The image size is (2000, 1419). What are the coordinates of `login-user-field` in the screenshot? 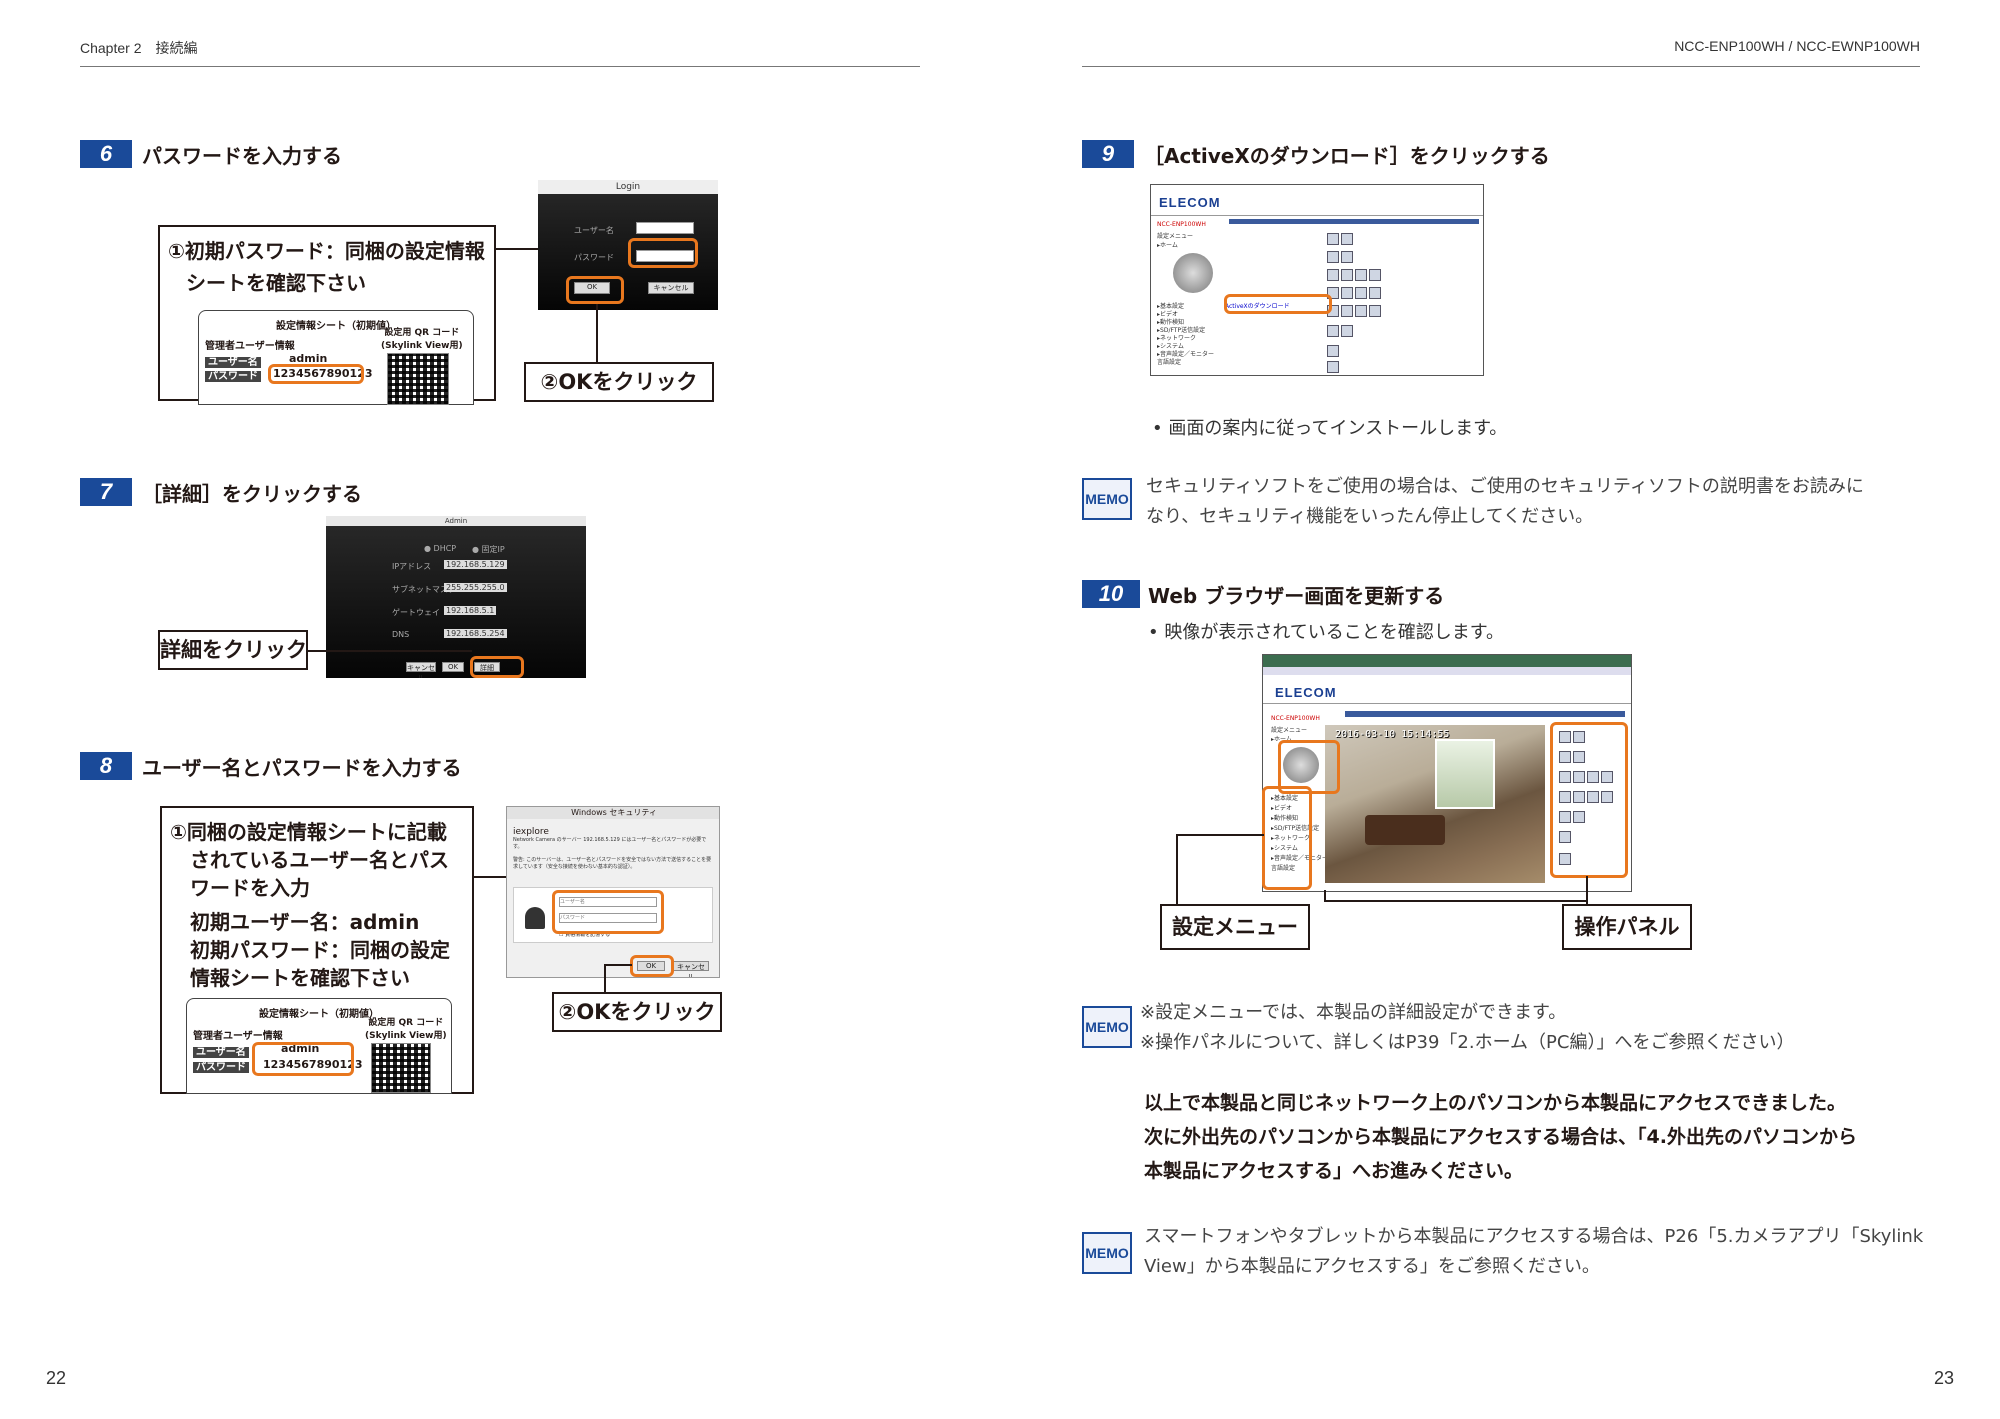 It's located at (665, 228).